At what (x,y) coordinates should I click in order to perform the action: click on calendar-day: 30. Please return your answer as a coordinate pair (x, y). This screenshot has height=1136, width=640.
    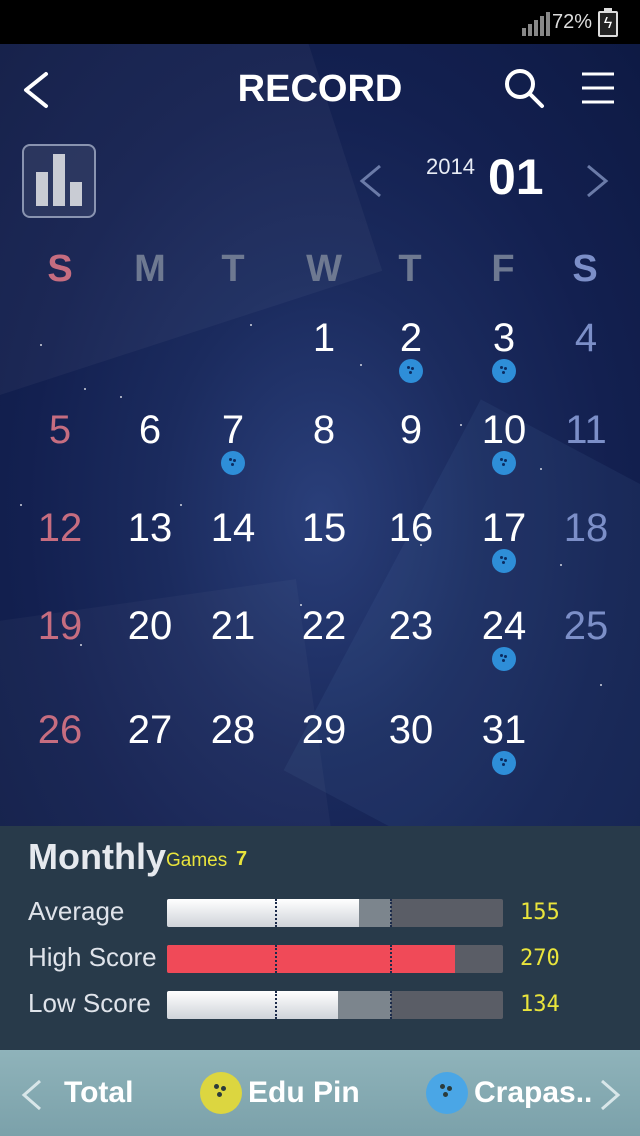
    Looking at the image, I should click on (411, 730).